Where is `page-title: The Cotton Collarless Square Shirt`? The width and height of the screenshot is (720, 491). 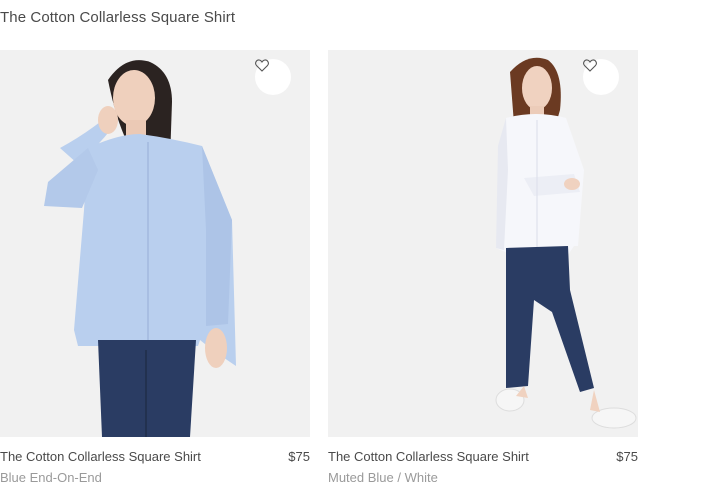 page-title: The Cotton Collarless Square Shirt is located at coordinates (118, 17).